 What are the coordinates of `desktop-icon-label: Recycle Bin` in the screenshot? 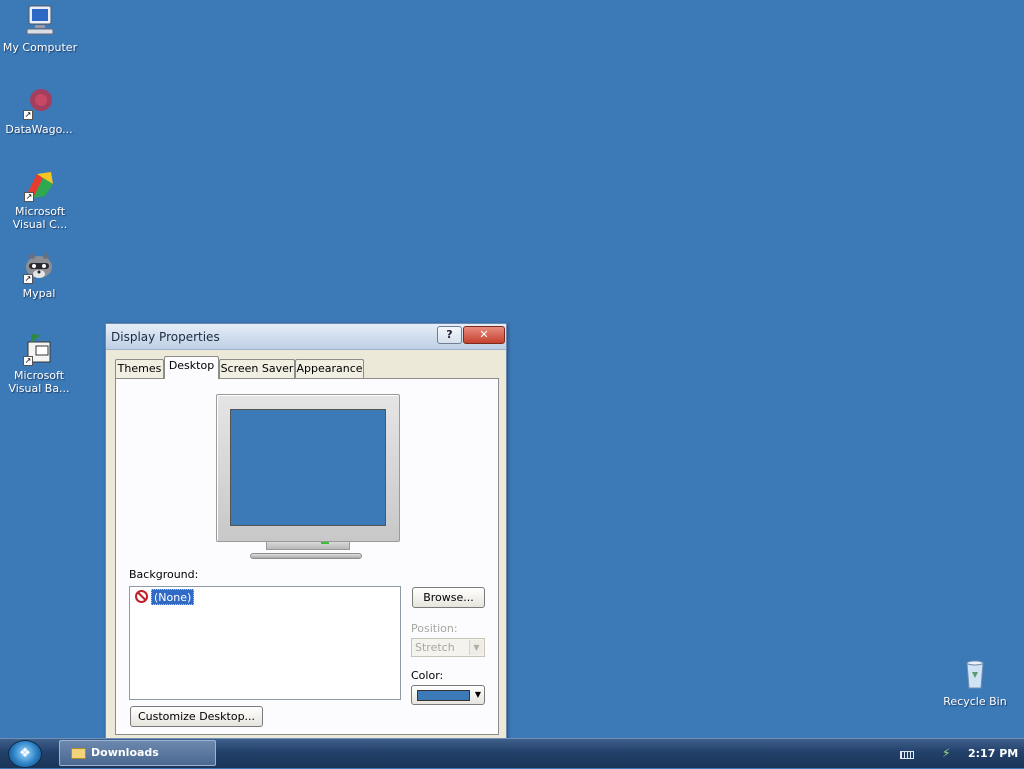 It's located at (975, 701).